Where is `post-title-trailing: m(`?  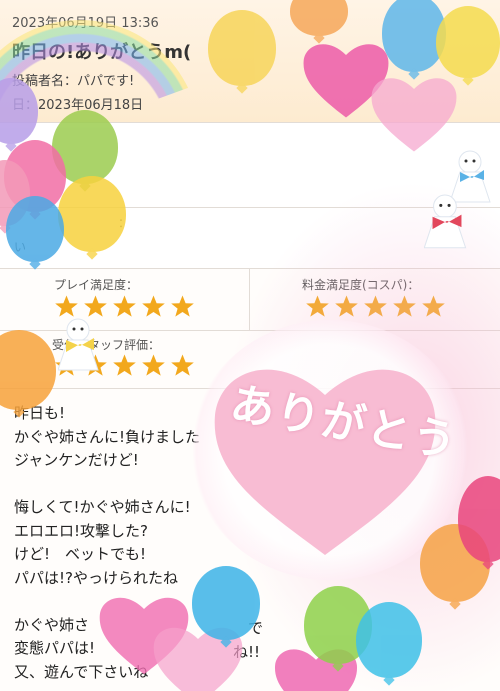 post-title-trailing: m( is located at coordinates (178, 52).